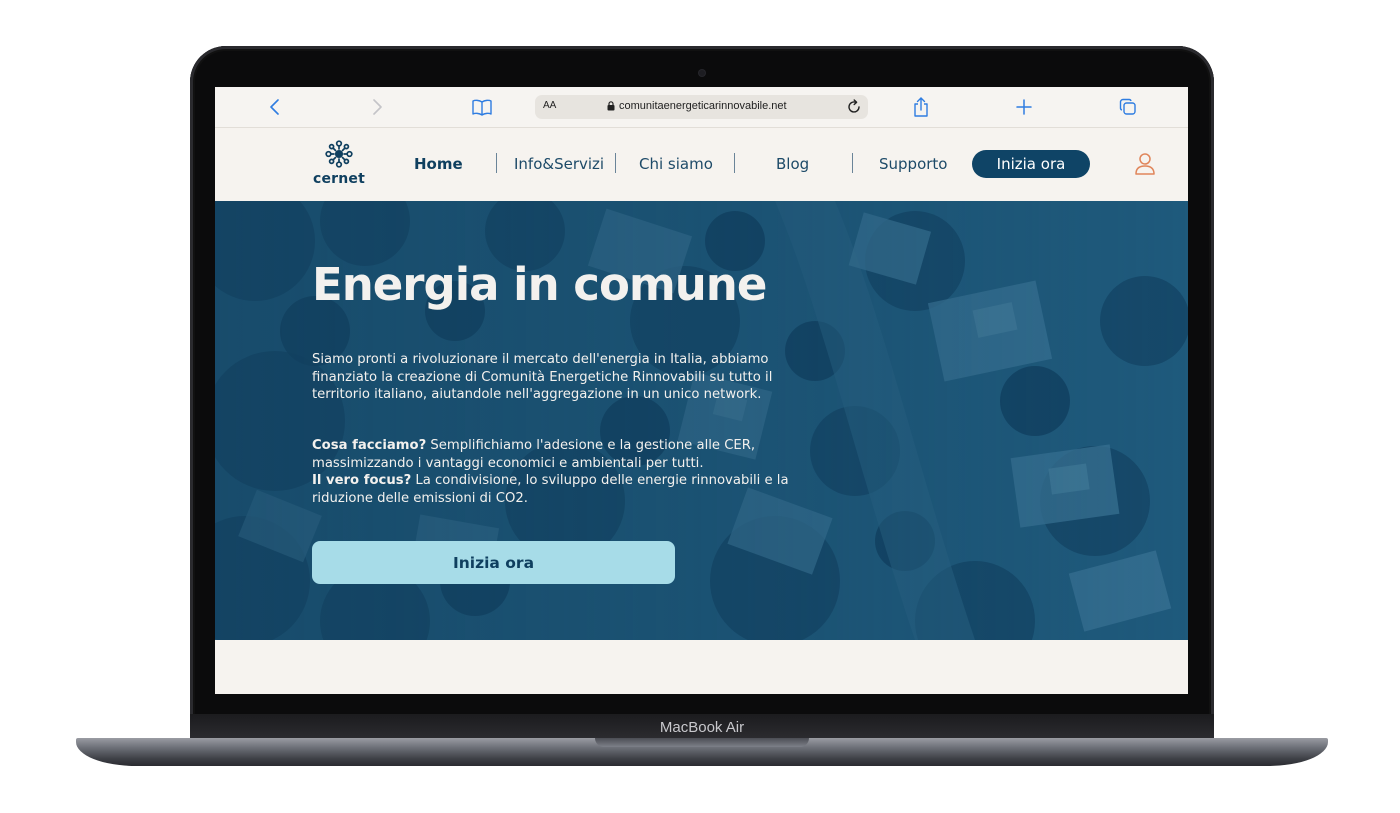 The image size is (1400, 813). What do you see at coordinates (559, 164) in the screenshot?
I see `nav-item-info-servizi: Info&Servizi` at bounding box center [559, 164].